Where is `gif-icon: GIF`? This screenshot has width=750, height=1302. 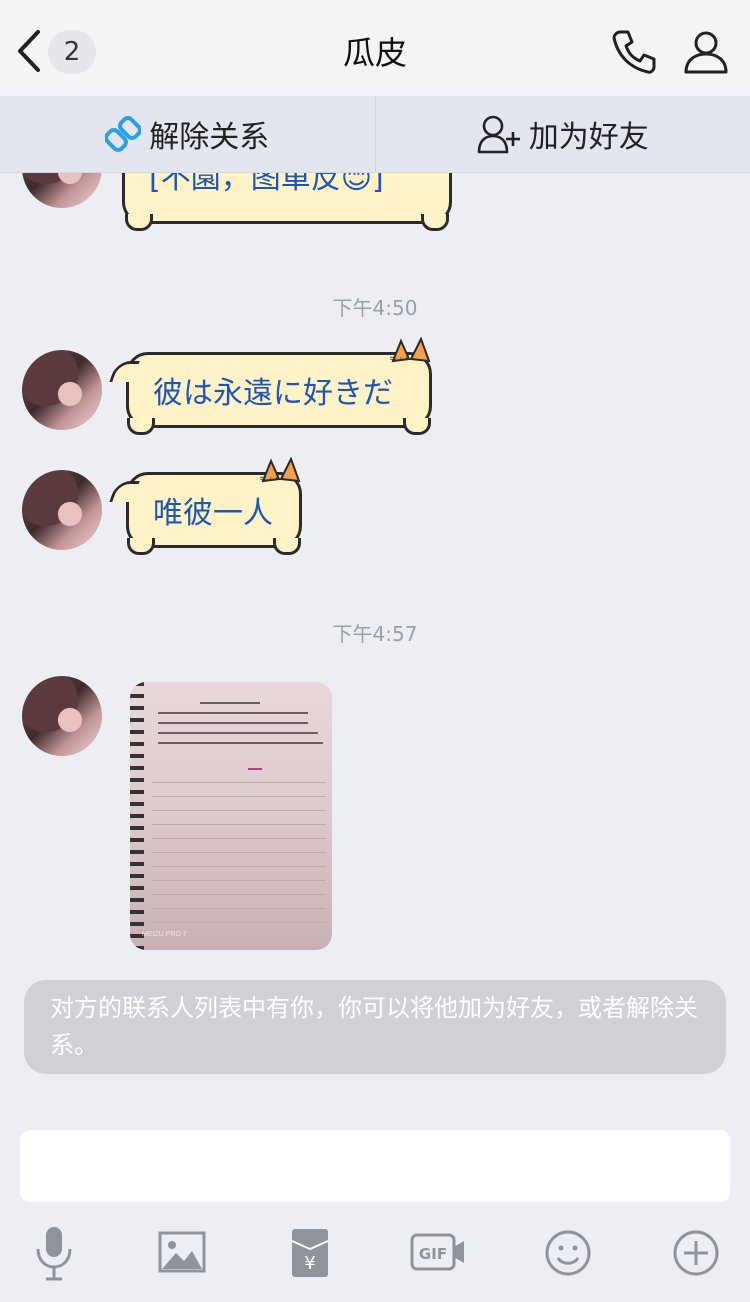 gif-icon: GIF is located at coordinates (438, 1253).